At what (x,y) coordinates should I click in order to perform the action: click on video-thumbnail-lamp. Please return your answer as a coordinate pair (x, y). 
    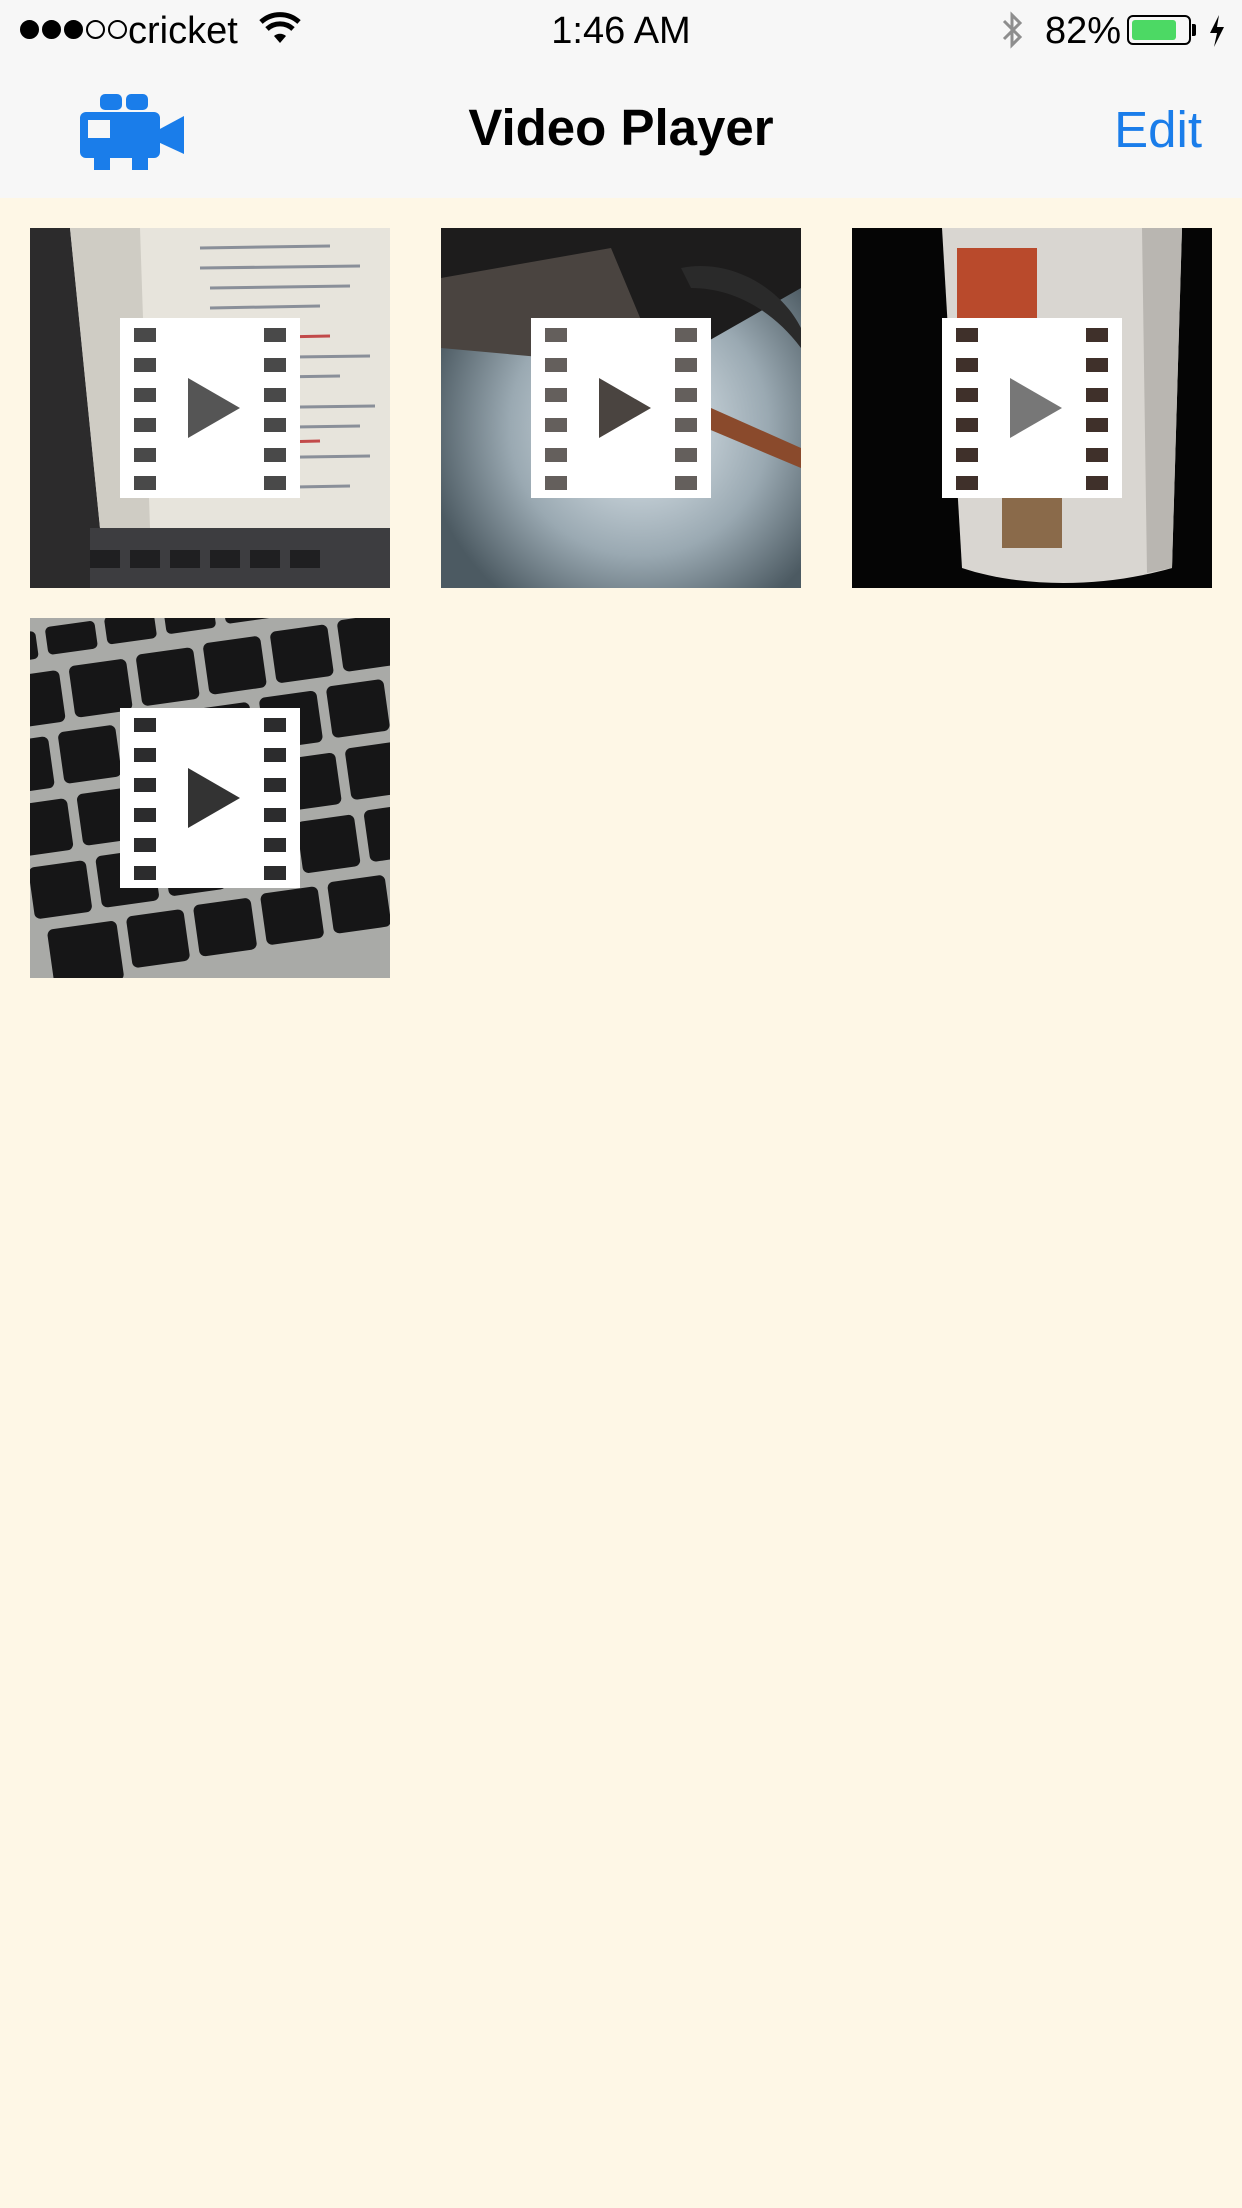
    Looking at the image, I should click on (621, 408).